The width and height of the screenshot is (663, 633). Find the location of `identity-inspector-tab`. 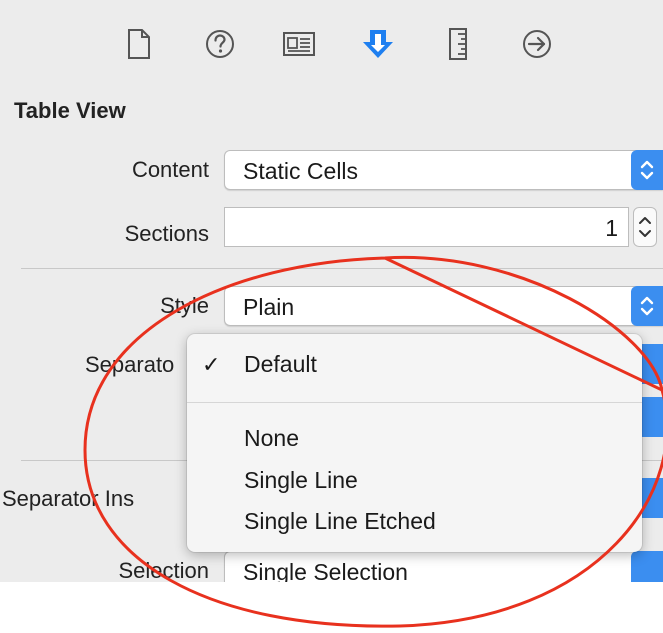

identity-inspector-tab is located at coordinates (299, 44).